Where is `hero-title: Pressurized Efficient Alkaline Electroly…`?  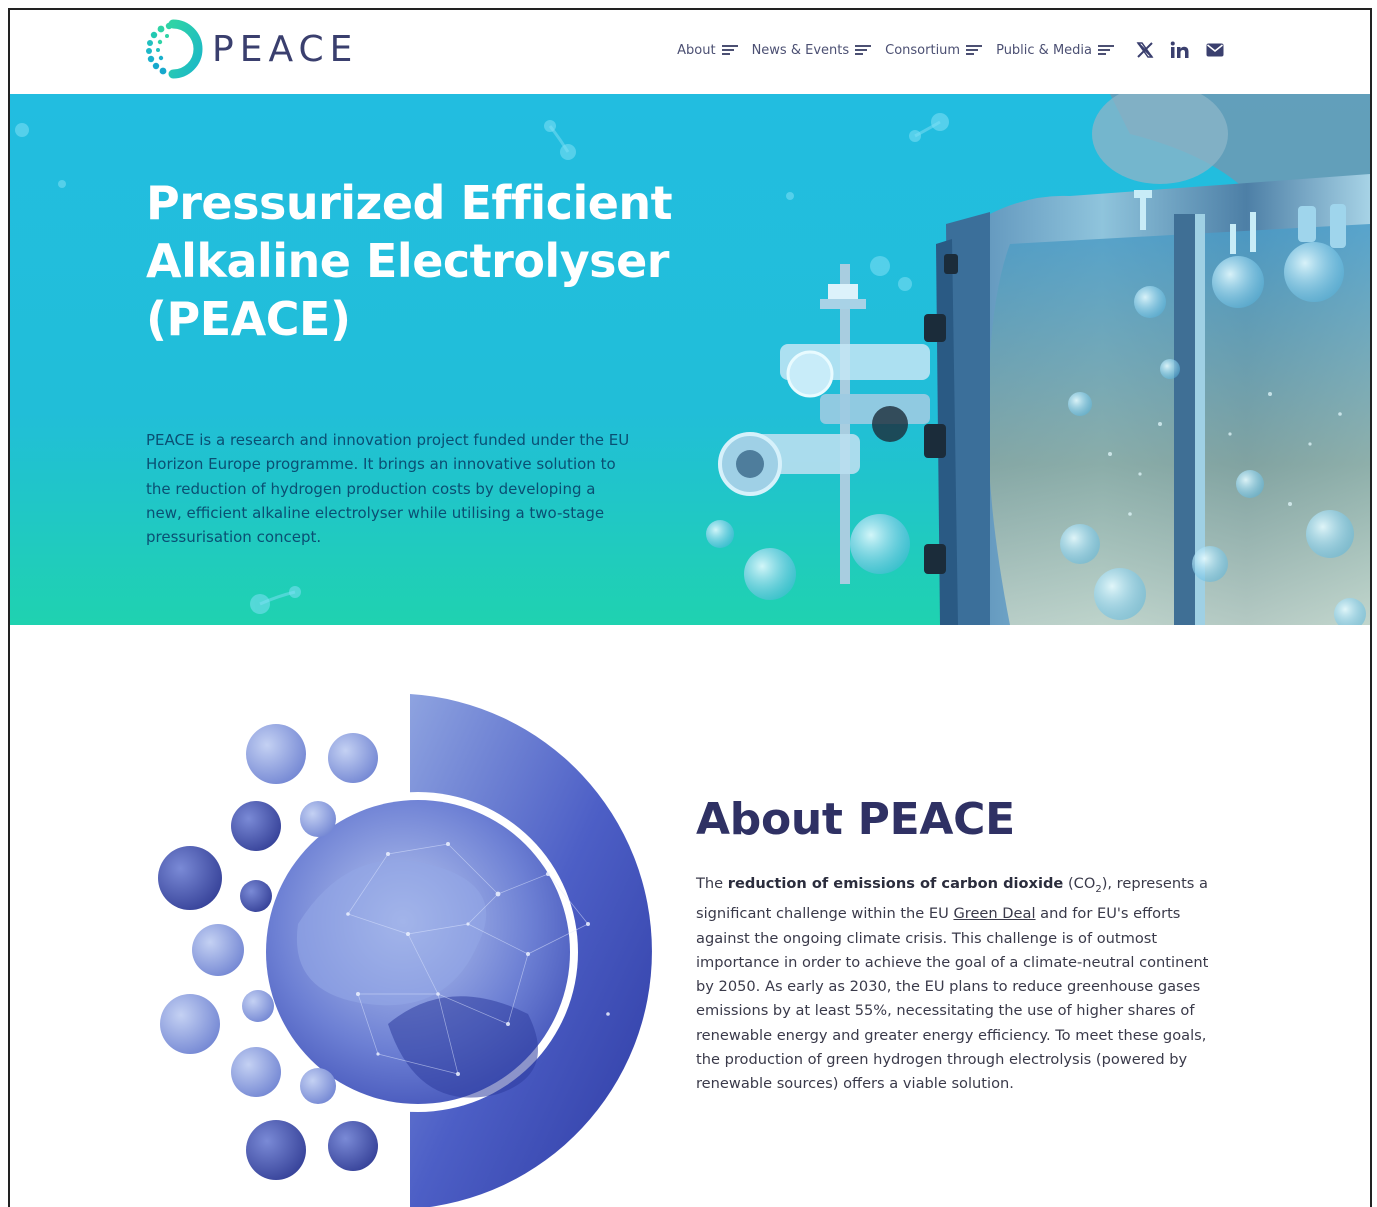
hero-title: Pressurized Efficient Alkaline Electroly… is located at coordinates (409, 261).